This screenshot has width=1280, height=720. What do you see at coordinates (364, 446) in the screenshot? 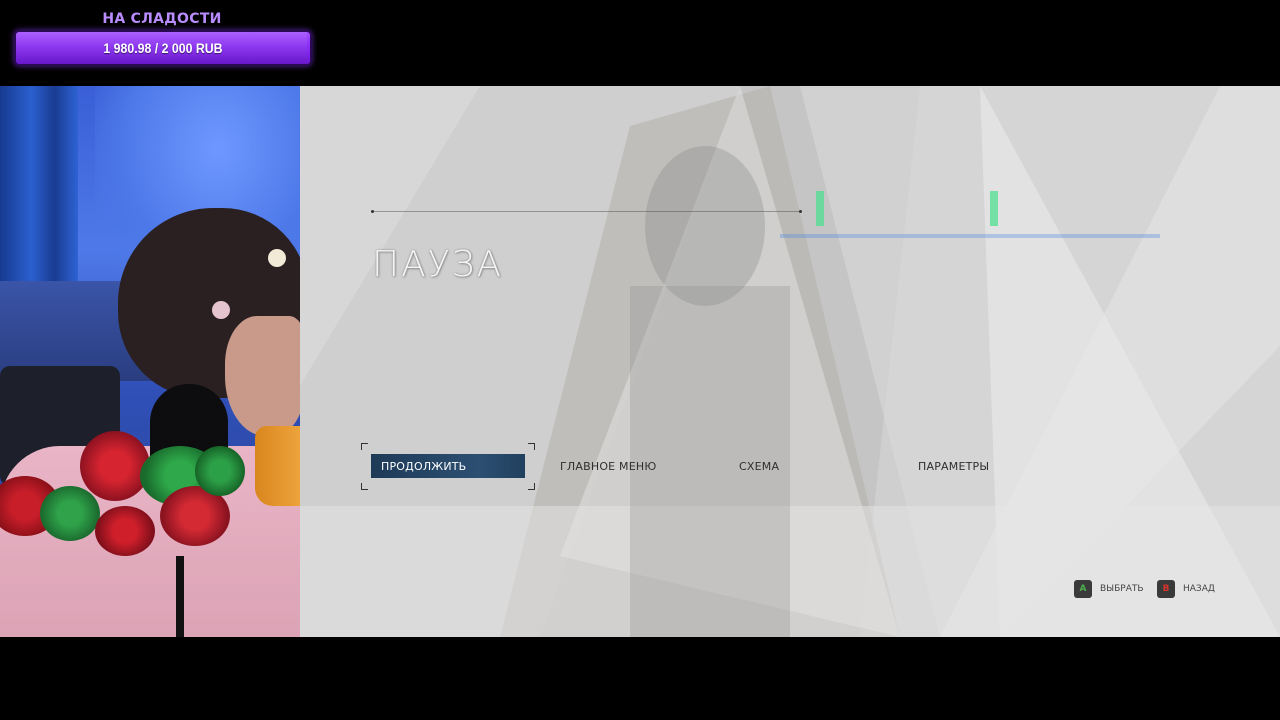
I see `selection-bracket-tl` at bounding box center [364, 446].